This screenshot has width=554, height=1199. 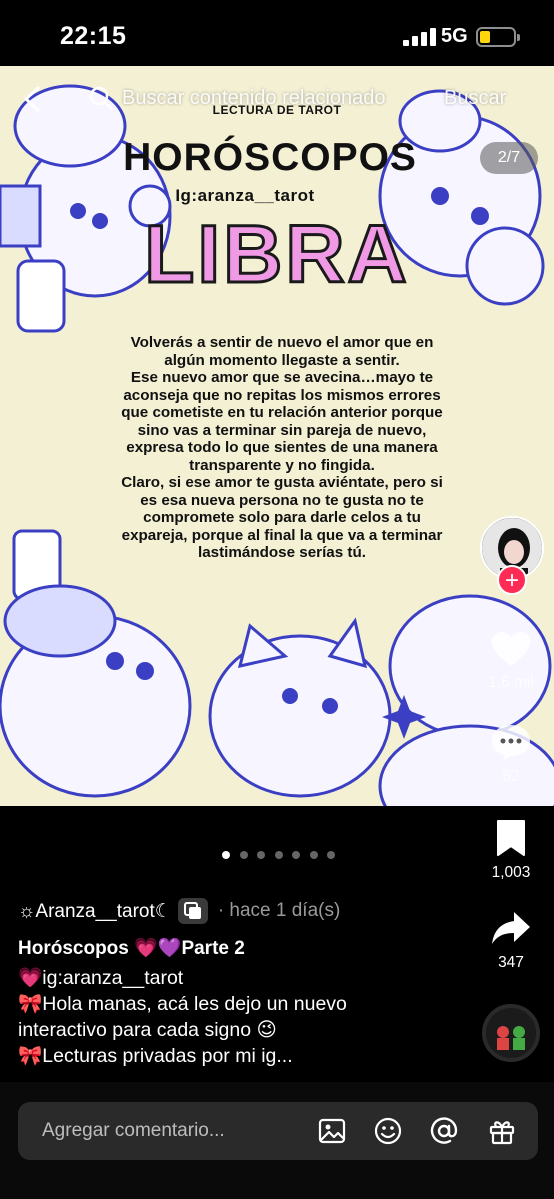 What do you see at coordinates (511, 962) in the screenshot?
I see `share-count: 347` at bounding box center [511, 962].